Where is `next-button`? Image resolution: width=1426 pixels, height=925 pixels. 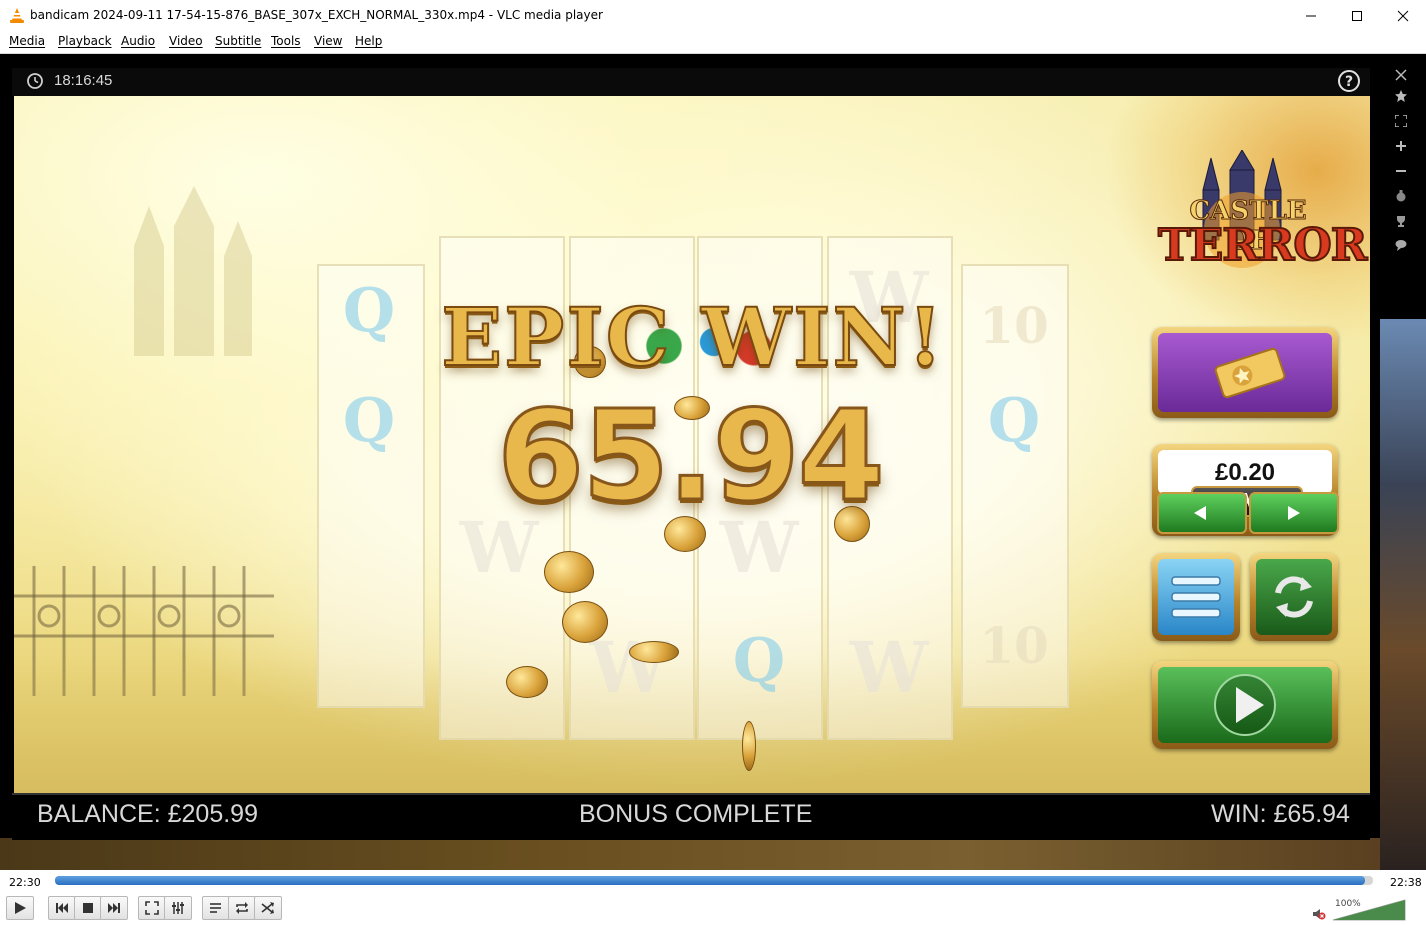 next-button is located at coordinates (114, 908).